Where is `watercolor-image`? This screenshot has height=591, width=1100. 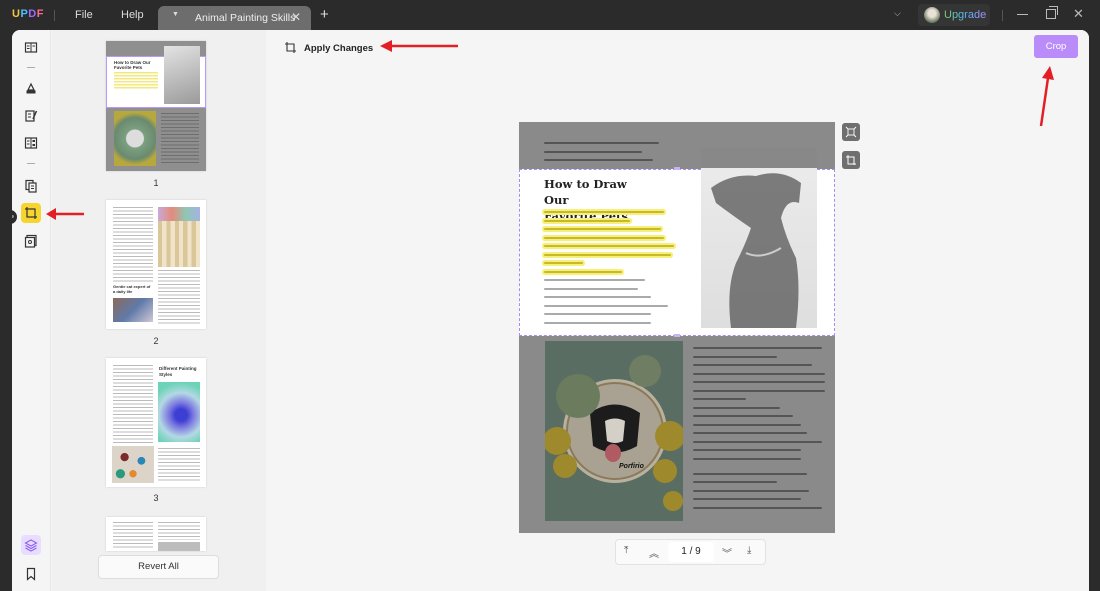
watercolor-image is located at coordinates (179, 412).